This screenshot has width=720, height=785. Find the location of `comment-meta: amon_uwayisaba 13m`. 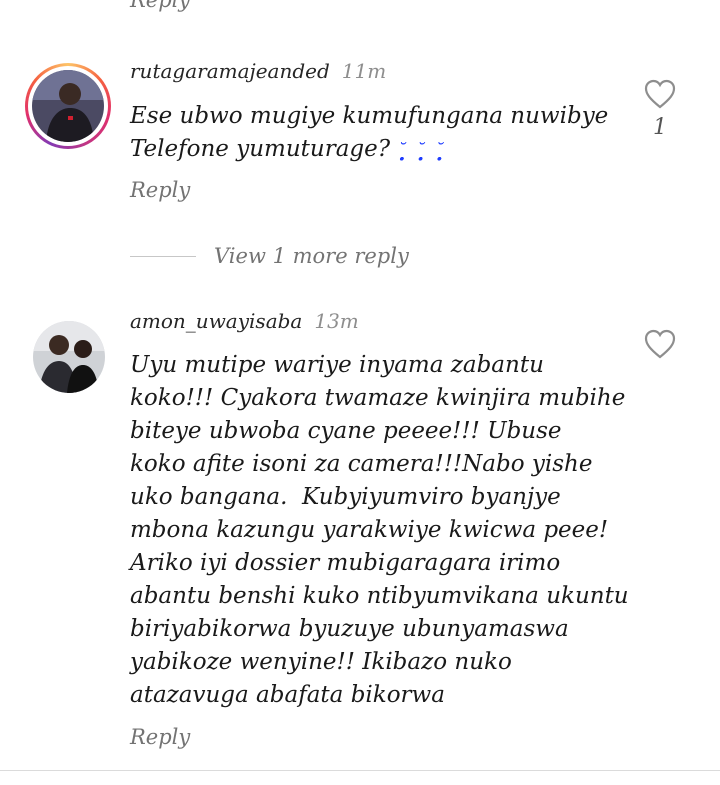

comment-meta: amon_uwayisaba 13m is located at coordinates (244, 321).